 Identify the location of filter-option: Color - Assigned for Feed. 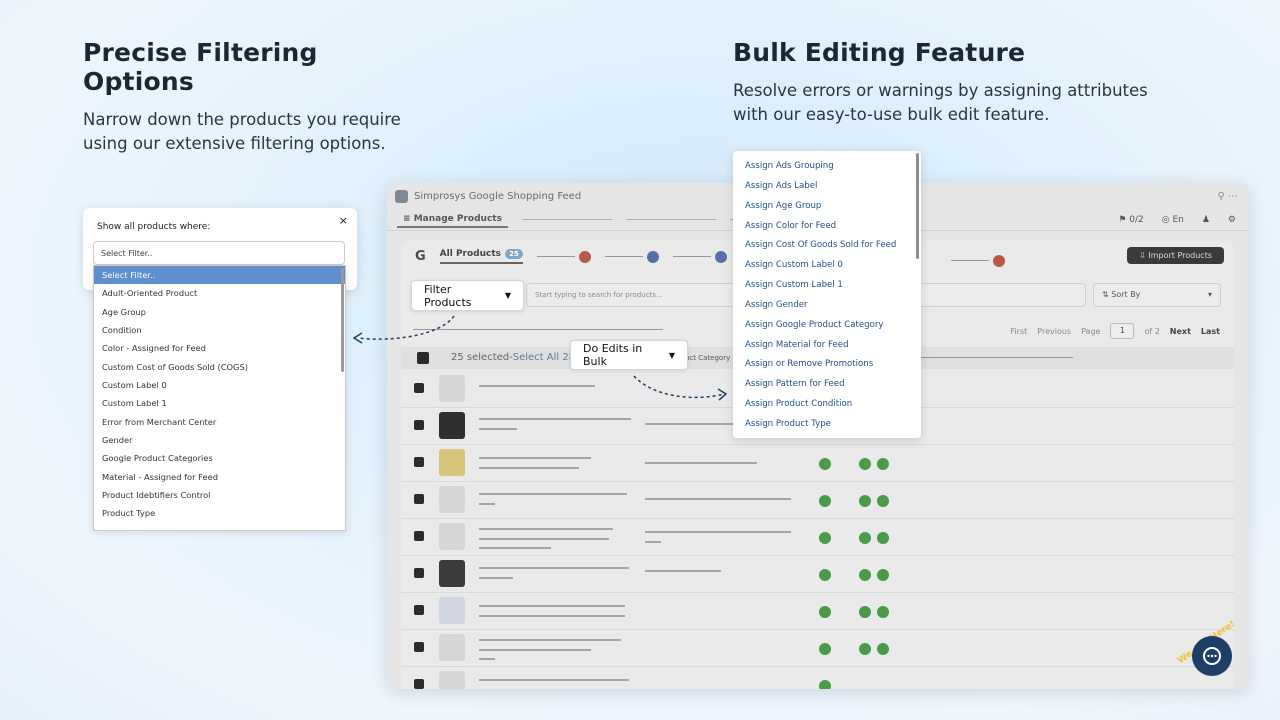
(219, 348).